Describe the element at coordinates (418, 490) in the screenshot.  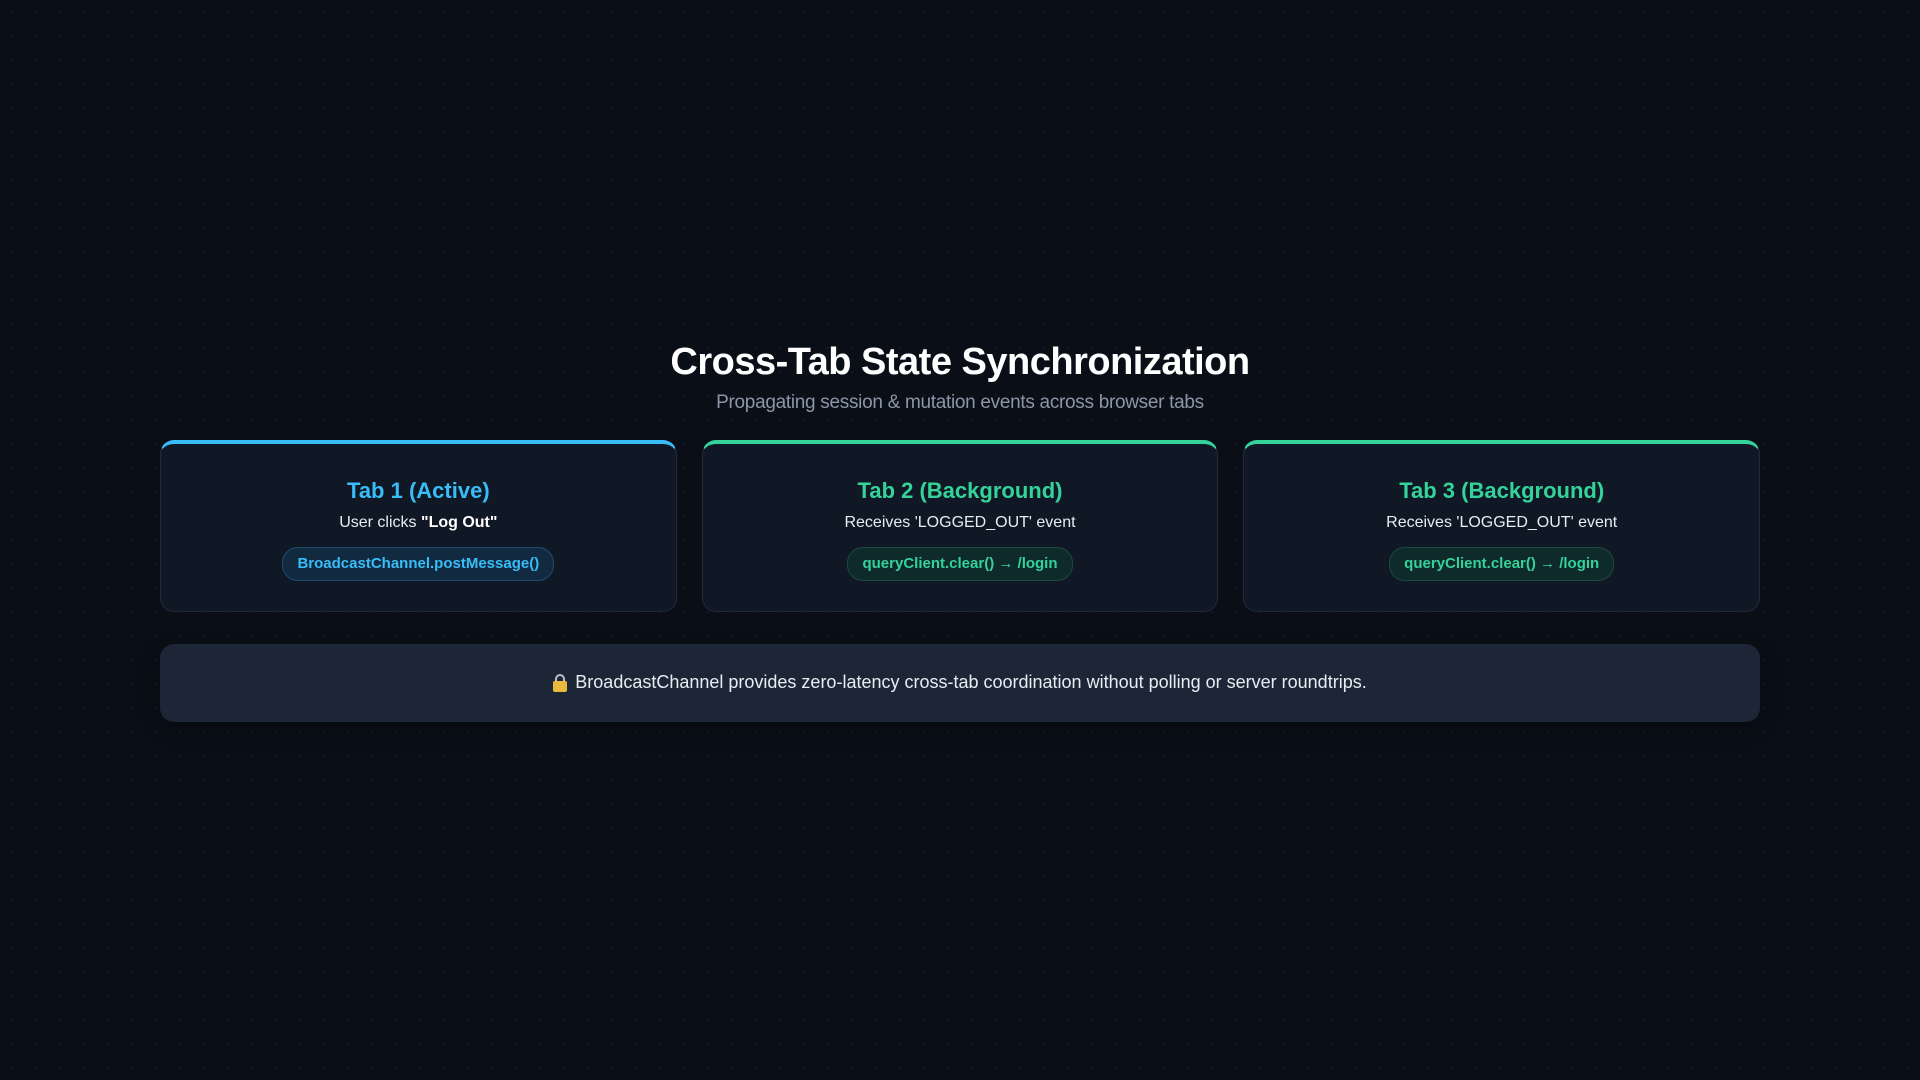
I see `tab-card-title: Tab 1 (Active)` at that location.